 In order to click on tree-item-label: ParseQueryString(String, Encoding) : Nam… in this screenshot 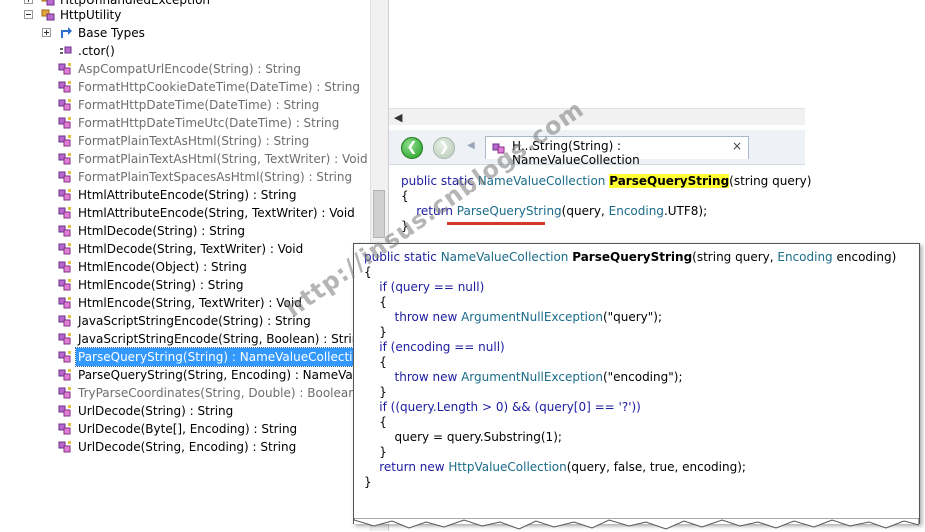, I will do `click(224, 375)`.